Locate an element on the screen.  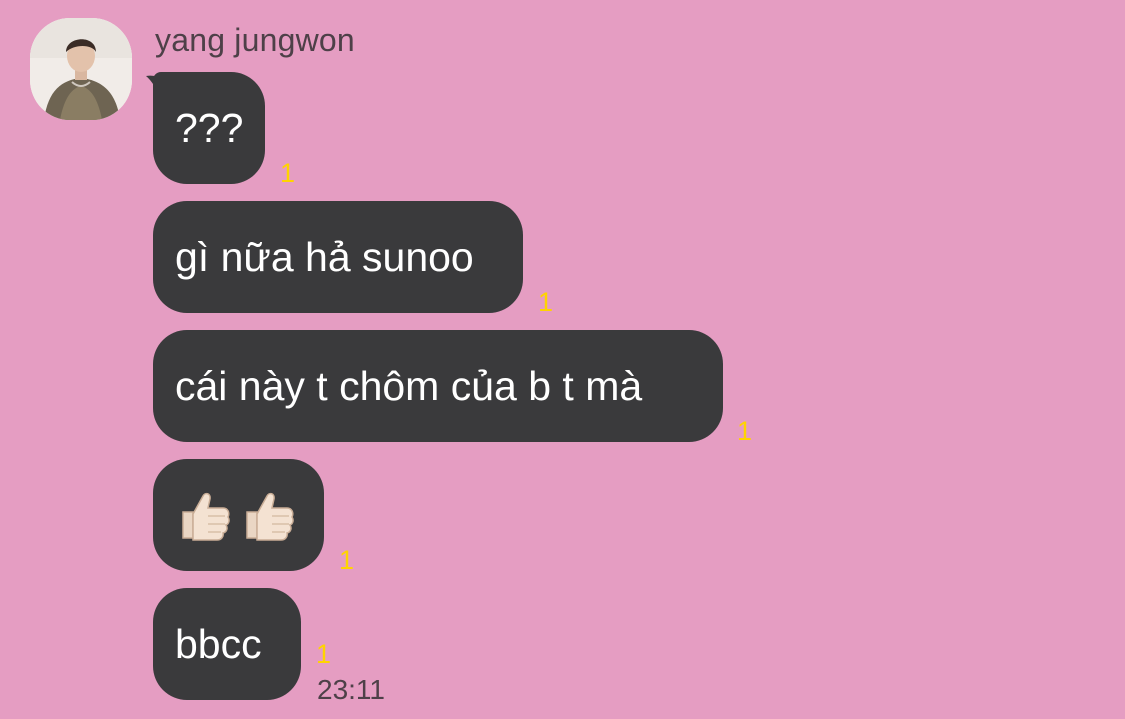
thumbs-up-emoji-pair is located at coordinates (236, 515).